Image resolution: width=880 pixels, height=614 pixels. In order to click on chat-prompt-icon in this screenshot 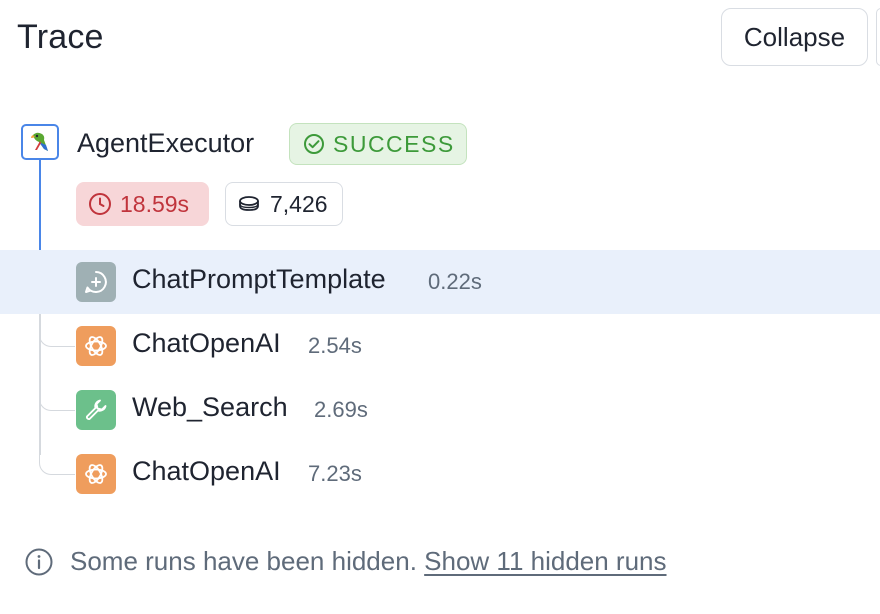, I will do `click(96, 282)`.